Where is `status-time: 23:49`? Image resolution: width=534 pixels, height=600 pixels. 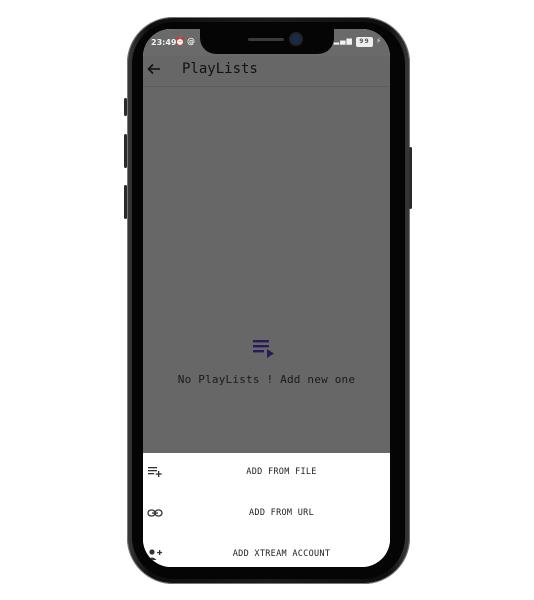 status-time: 23:49 is located at coordinates (164, 42).